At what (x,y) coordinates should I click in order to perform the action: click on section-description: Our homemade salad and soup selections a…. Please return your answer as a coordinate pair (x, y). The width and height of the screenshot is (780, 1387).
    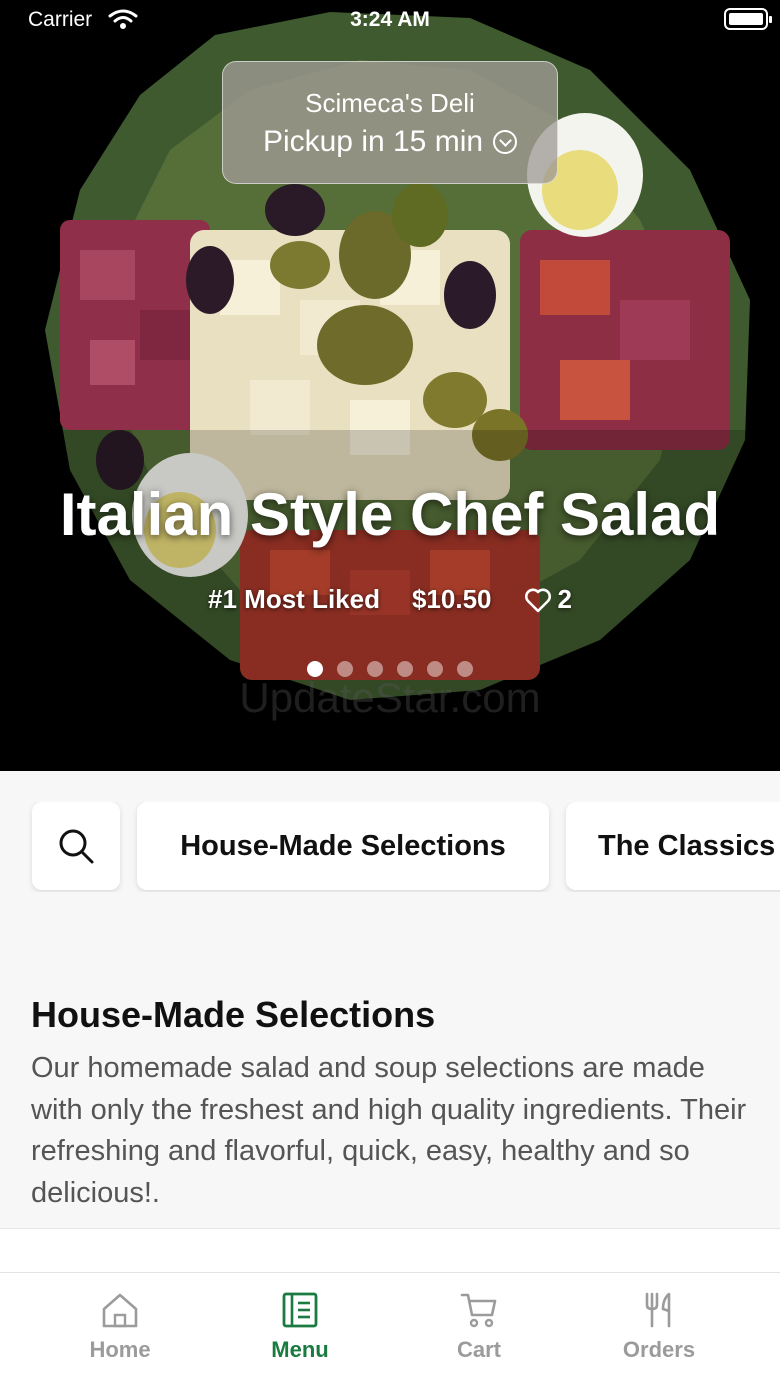
    Looking at the image, I should click on (389, 1130).